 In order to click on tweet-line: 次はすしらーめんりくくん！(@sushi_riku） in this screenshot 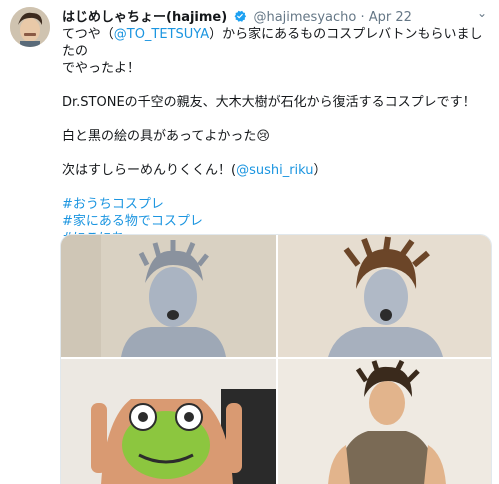, I will do `click(277, 170)`.